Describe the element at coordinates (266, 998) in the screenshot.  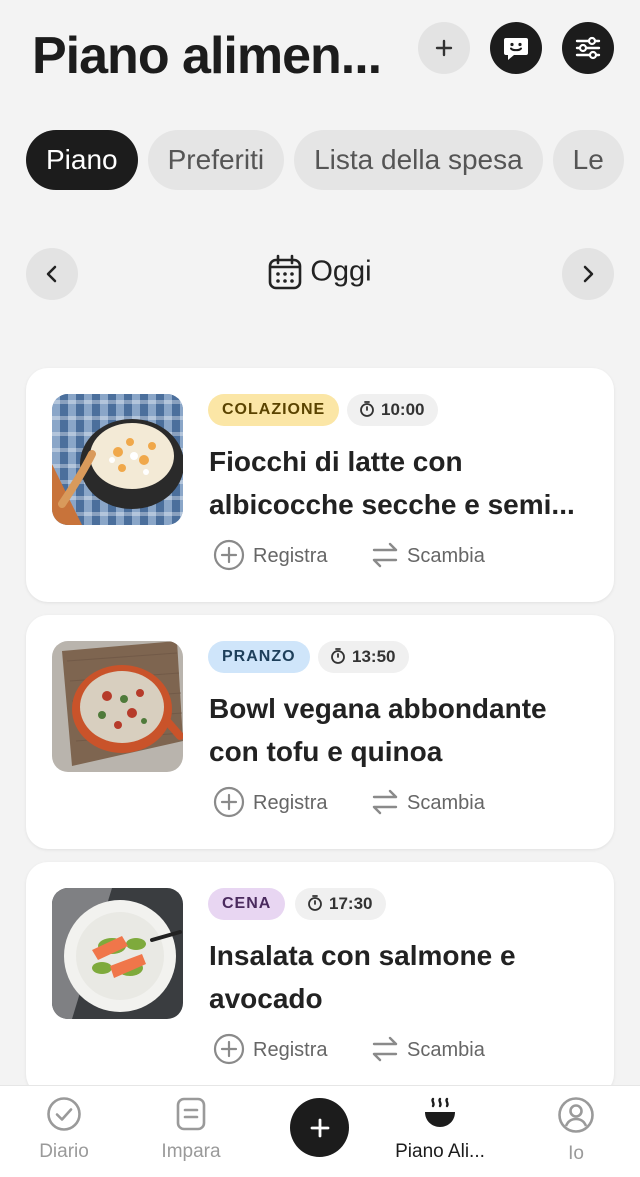
I see `meal-title-line: avocado` at that location.